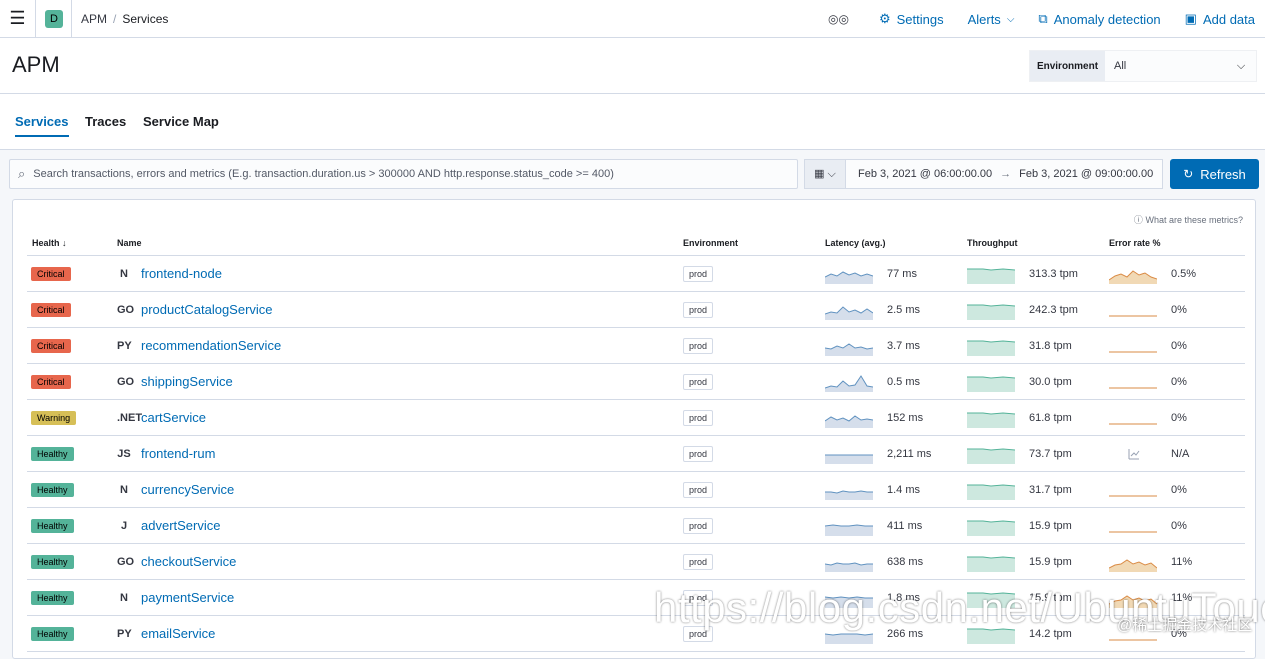 This screenshot has height=659, width=1265. What do you see at coordinates (1120, 66) in the screenshot?
I see `environment-value: All` at bounding box center [1120, 66].